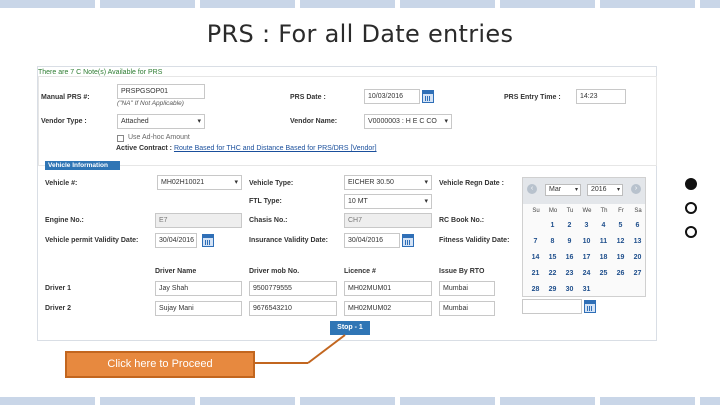  I want to click on calendar-day: 14, so click(535, 257).